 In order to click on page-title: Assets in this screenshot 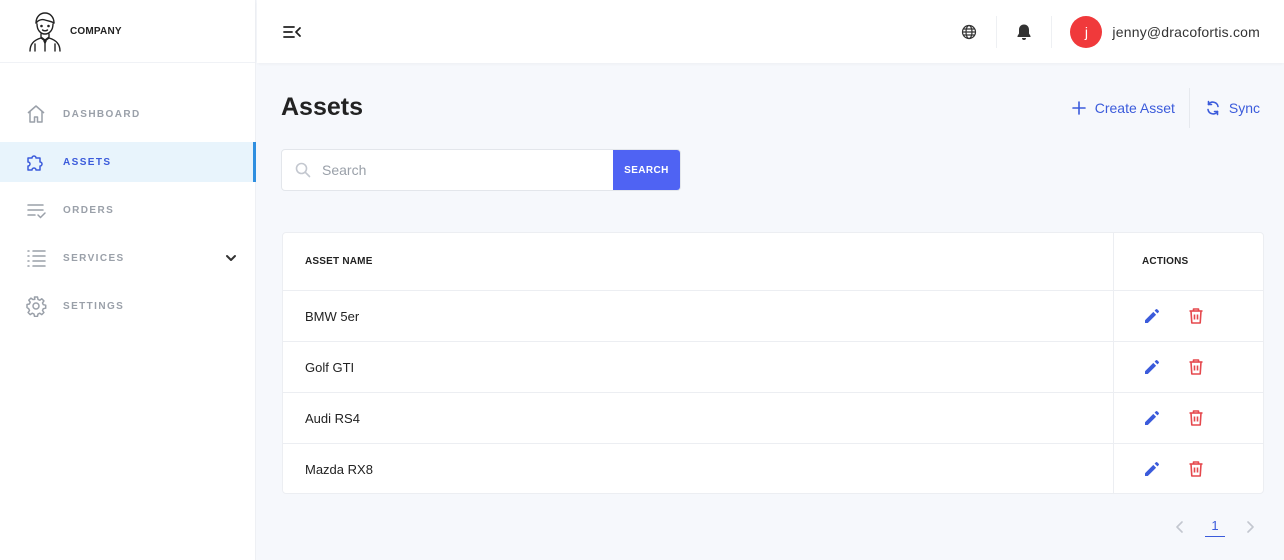, I will do `click(322, 107)`.